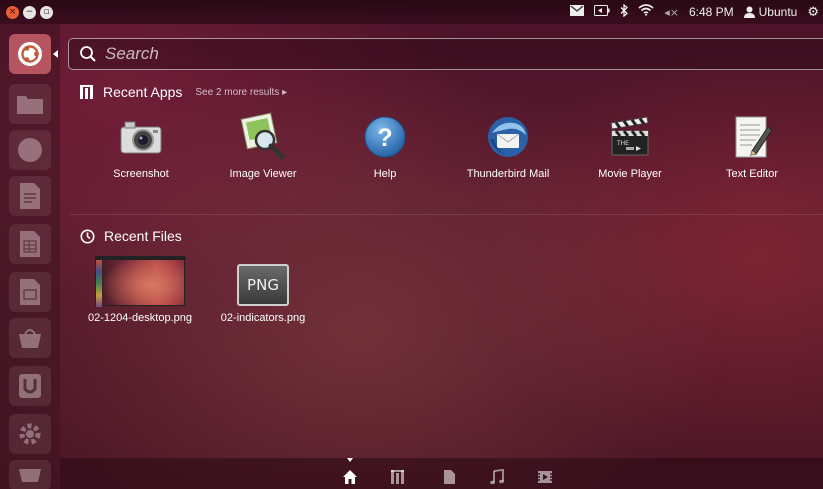 The image size is (823, 489). I want to click on file-tile-indicators-png: PNG 02-indicators.png, so click(263, 292).